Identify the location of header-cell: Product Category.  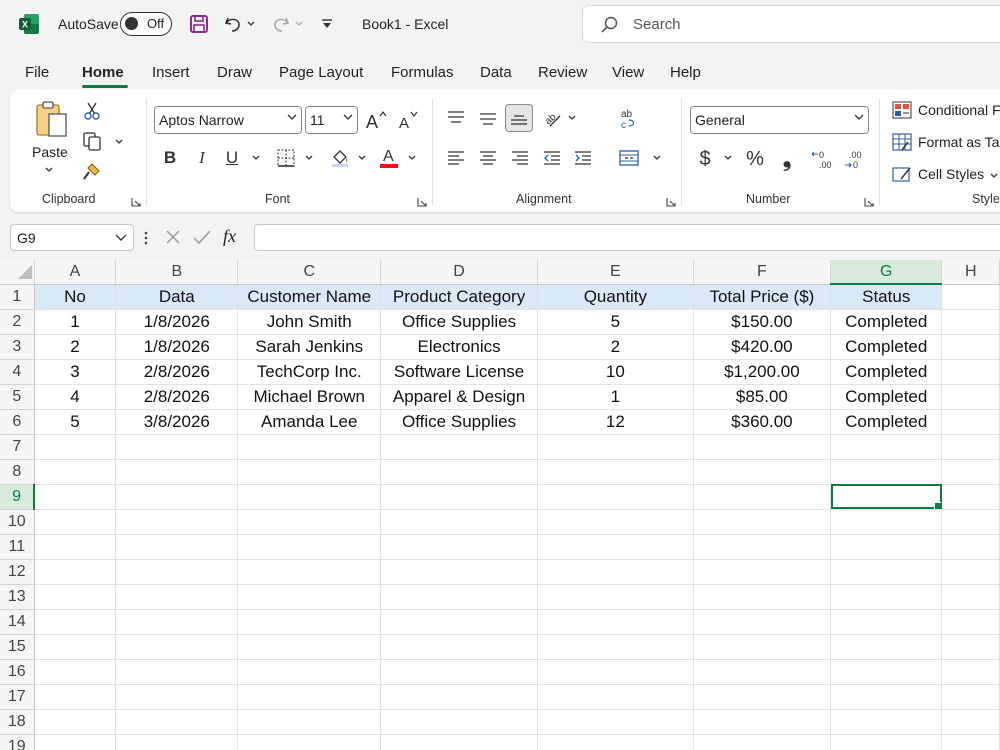
(459, 297).